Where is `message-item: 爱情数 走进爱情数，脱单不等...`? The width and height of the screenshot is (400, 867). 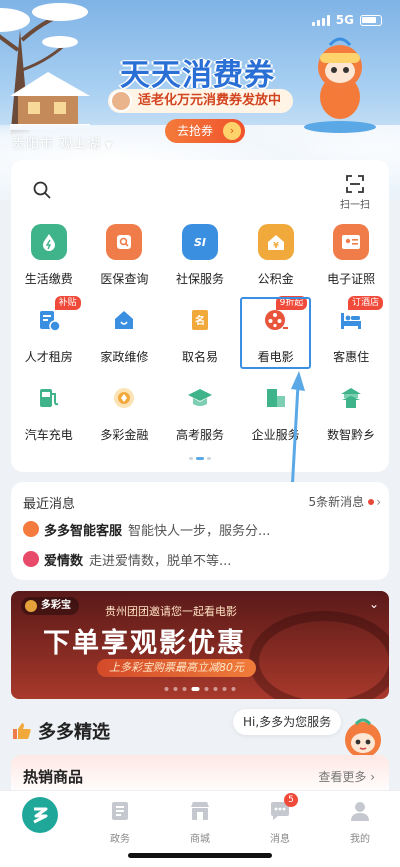 message-item: 爱情数 走进爱情数，脱单不等... is located at coordinates (127, 559).